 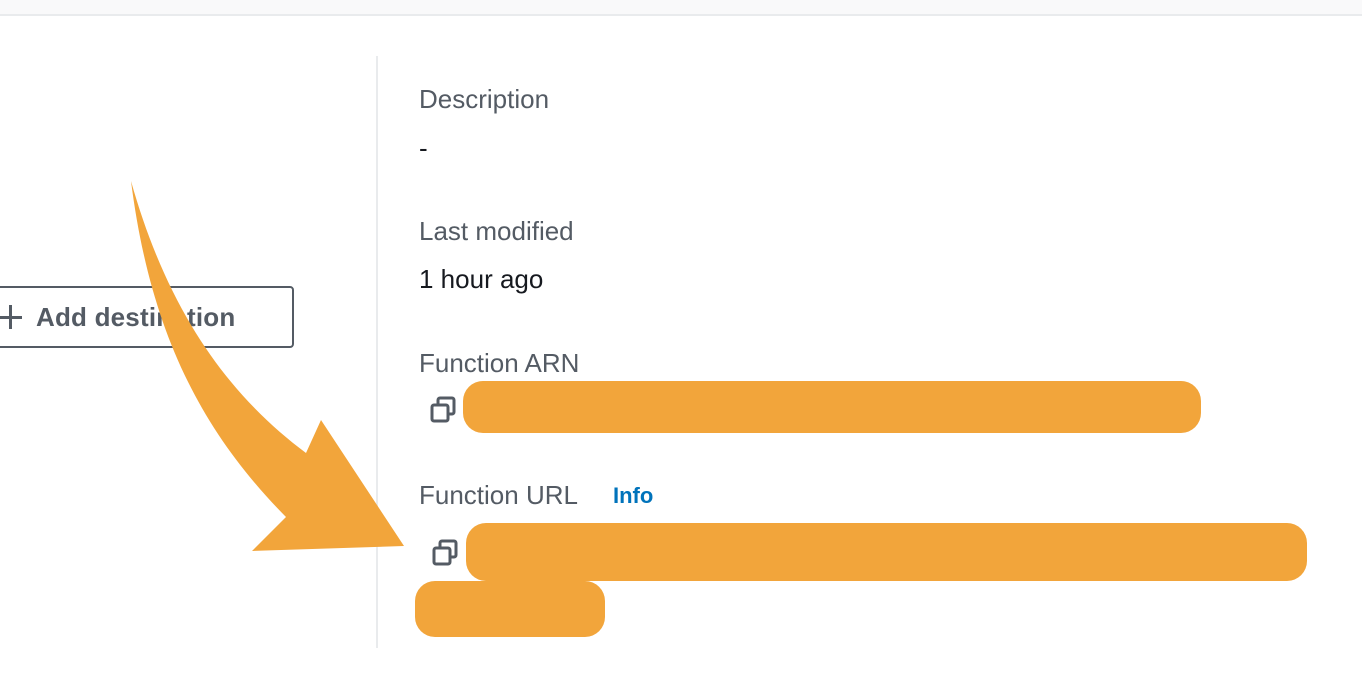 What do you see at coordinates (481, 279) in the screenshot?
I see `last-modified-value: 1 hour ago` at bounding box center [481, 279].